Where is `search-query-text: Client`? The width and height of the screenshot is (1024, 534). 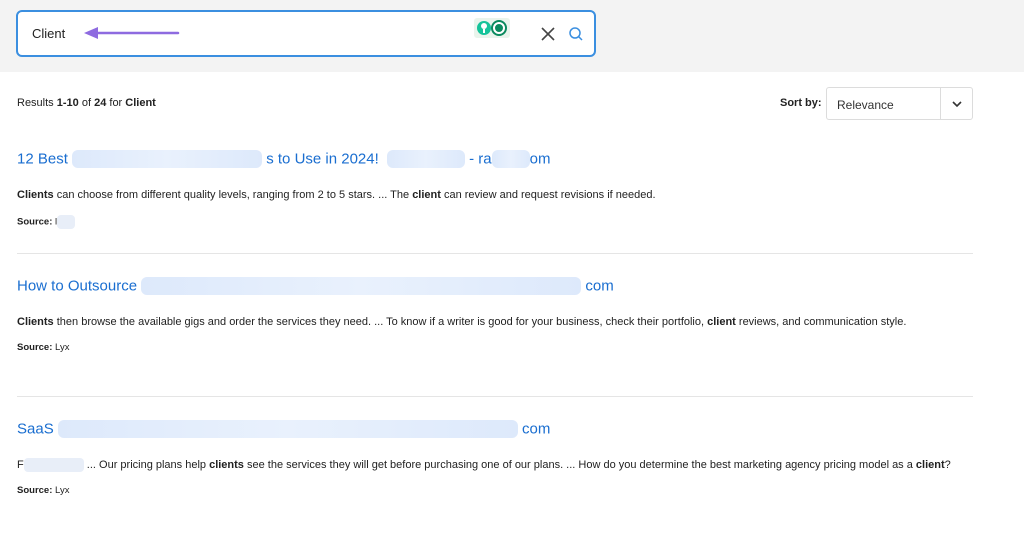
search-query-text: Client is located at coordinates (48, 33).